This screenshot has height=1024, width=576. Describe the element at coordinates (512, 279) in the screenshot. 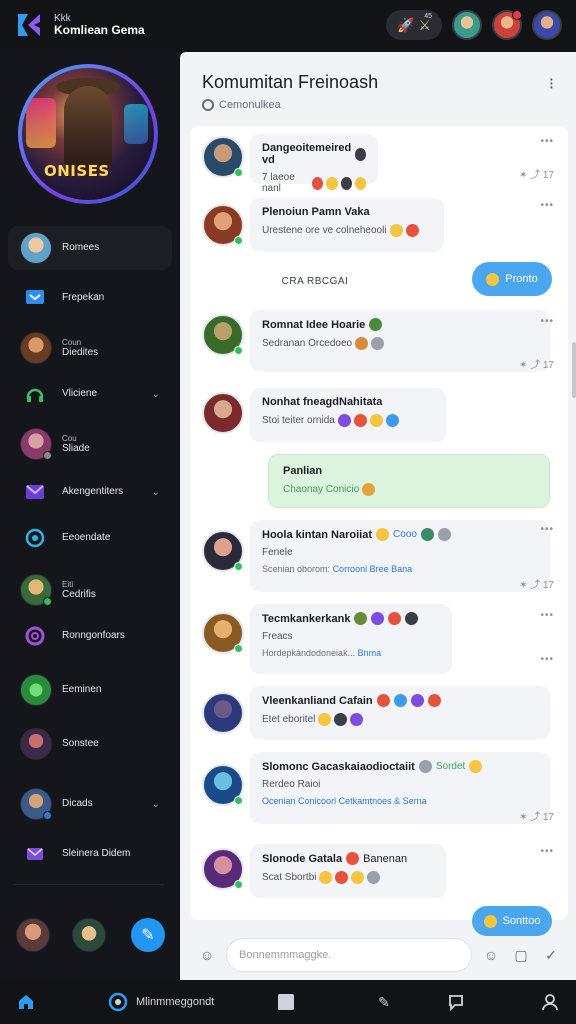

I see `reply-button: Pronto` at that location.